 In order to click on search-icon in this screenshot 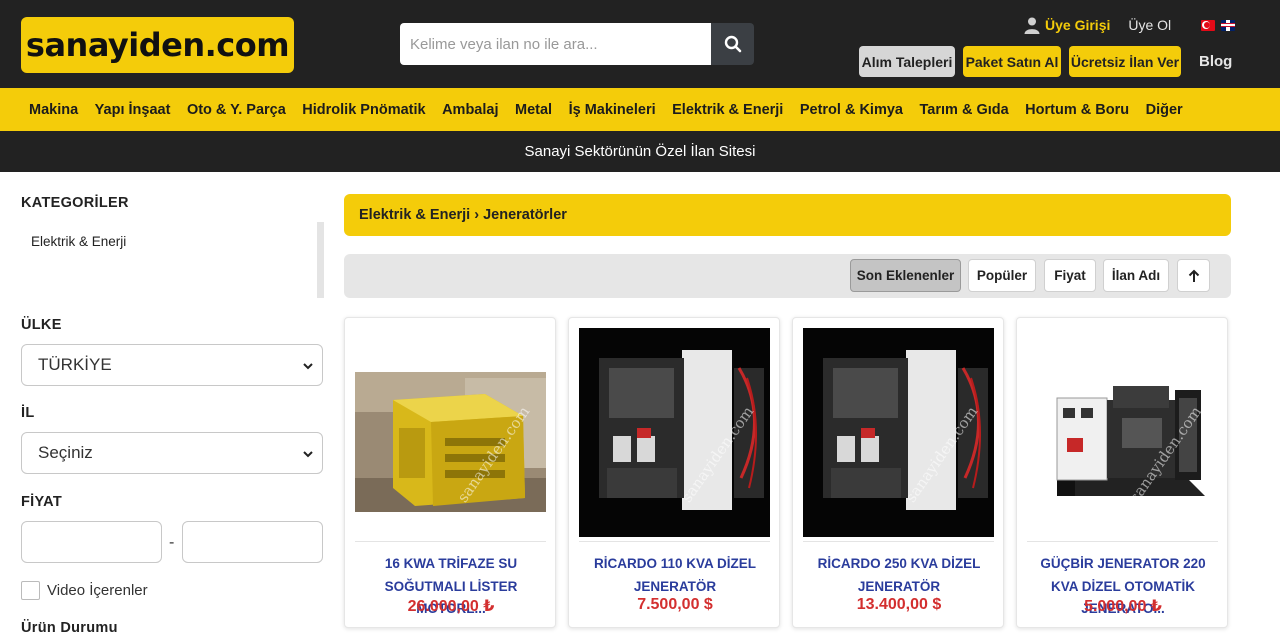, I will do `click(732, 44)`.